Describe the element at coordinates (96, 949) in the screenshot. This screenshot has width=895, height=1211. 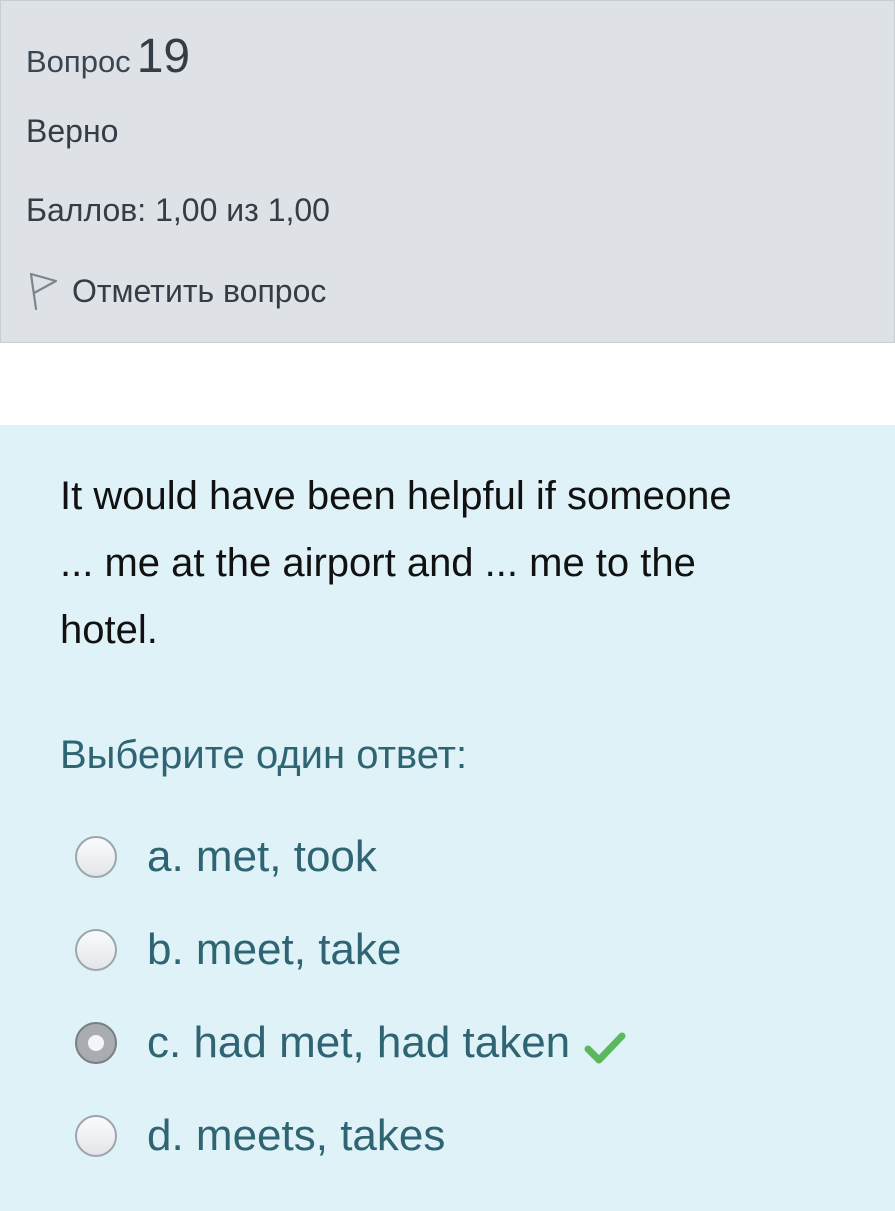
I see `answer-radio-b` at that location.